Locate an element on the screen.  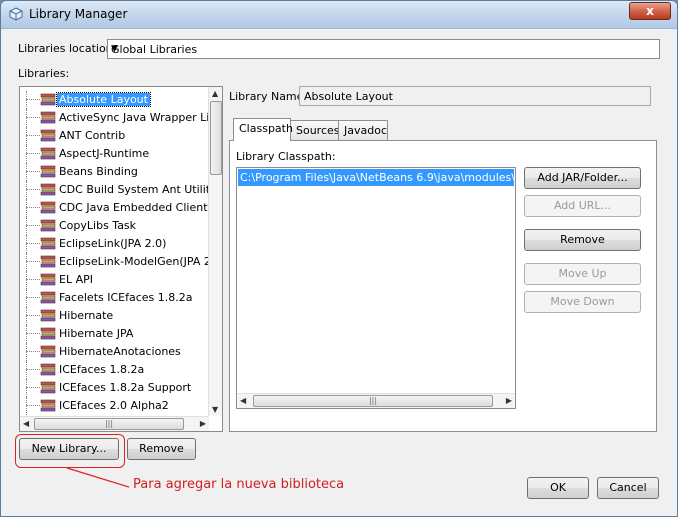
library-item-label: CDC Java Embedded Client B is located at coordinates (134, 207).